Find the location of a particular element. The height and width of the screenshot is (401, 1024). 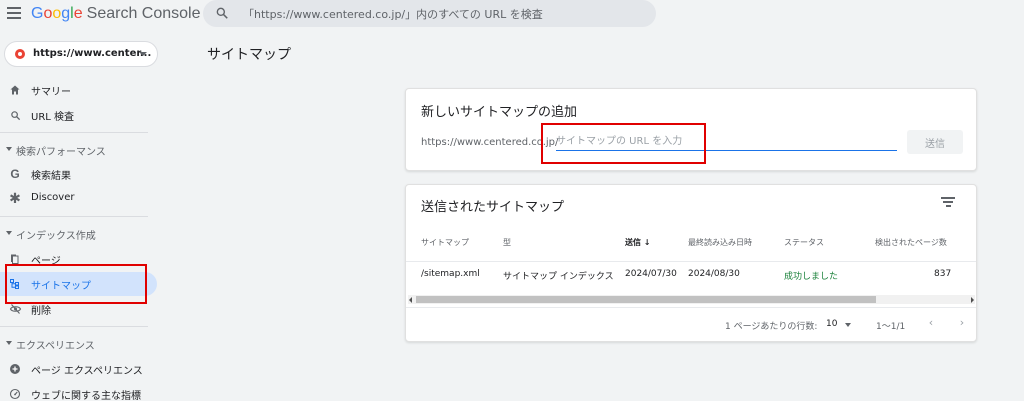

section-experience: エクスペリエンス is located at coordinates (75, 344).